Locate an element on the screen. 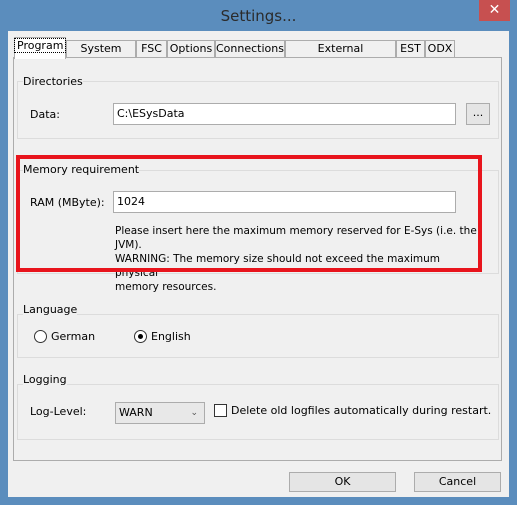  tab-est: EST is located at coordinates (410, 49).